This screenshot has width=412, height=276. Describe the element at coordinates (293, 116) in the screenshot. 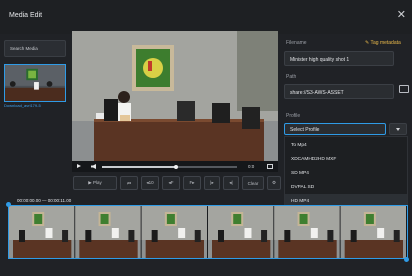

I see `profile-label: Profile` at that location.